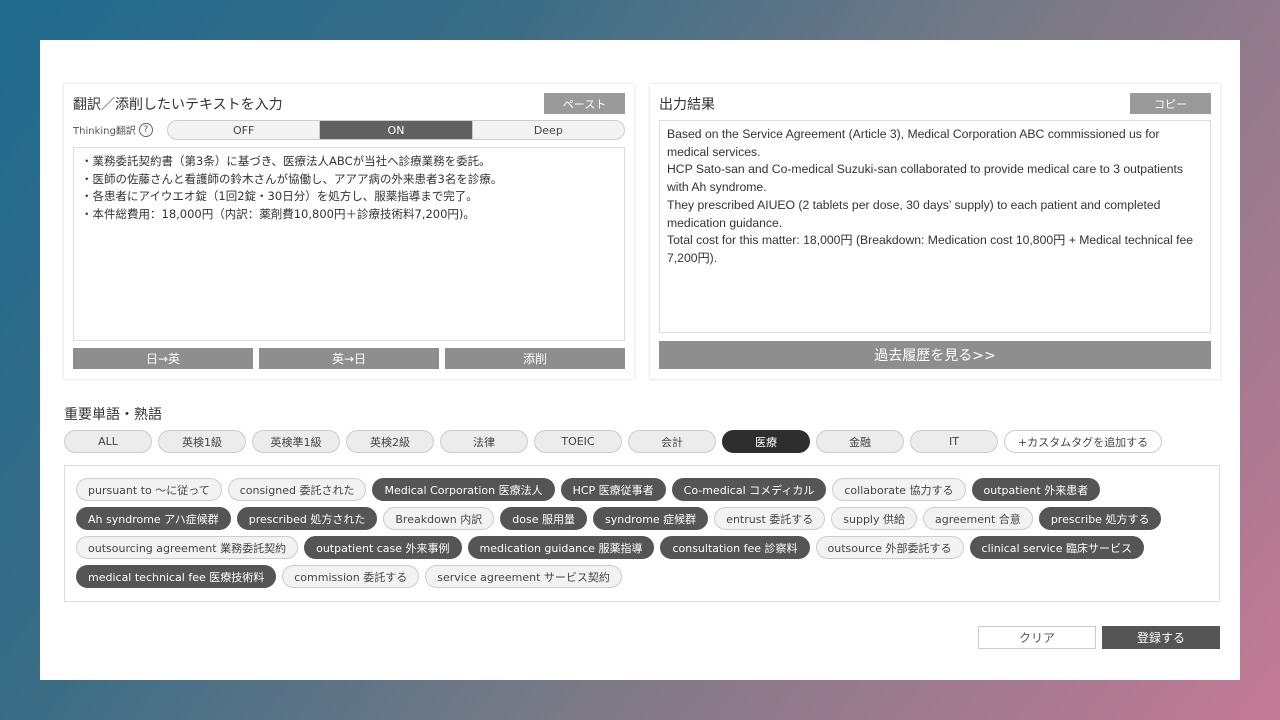  What do you see at coordinates (297, 489) in the screenshot?
I see `vocab-tag: consigned 委託された` at bounding box center [297, 489].